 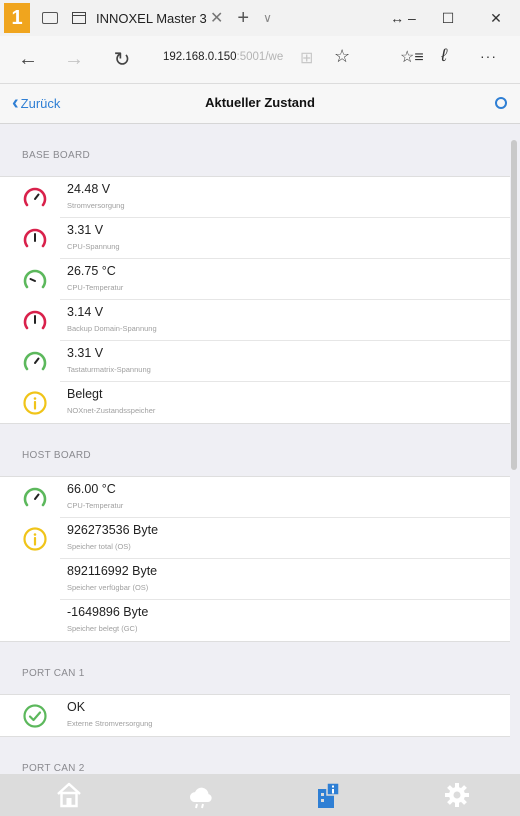 What do you see at coordinates (457, 795) in the screenshot?
I see `settings-icon` at bounding box center [457, 795].